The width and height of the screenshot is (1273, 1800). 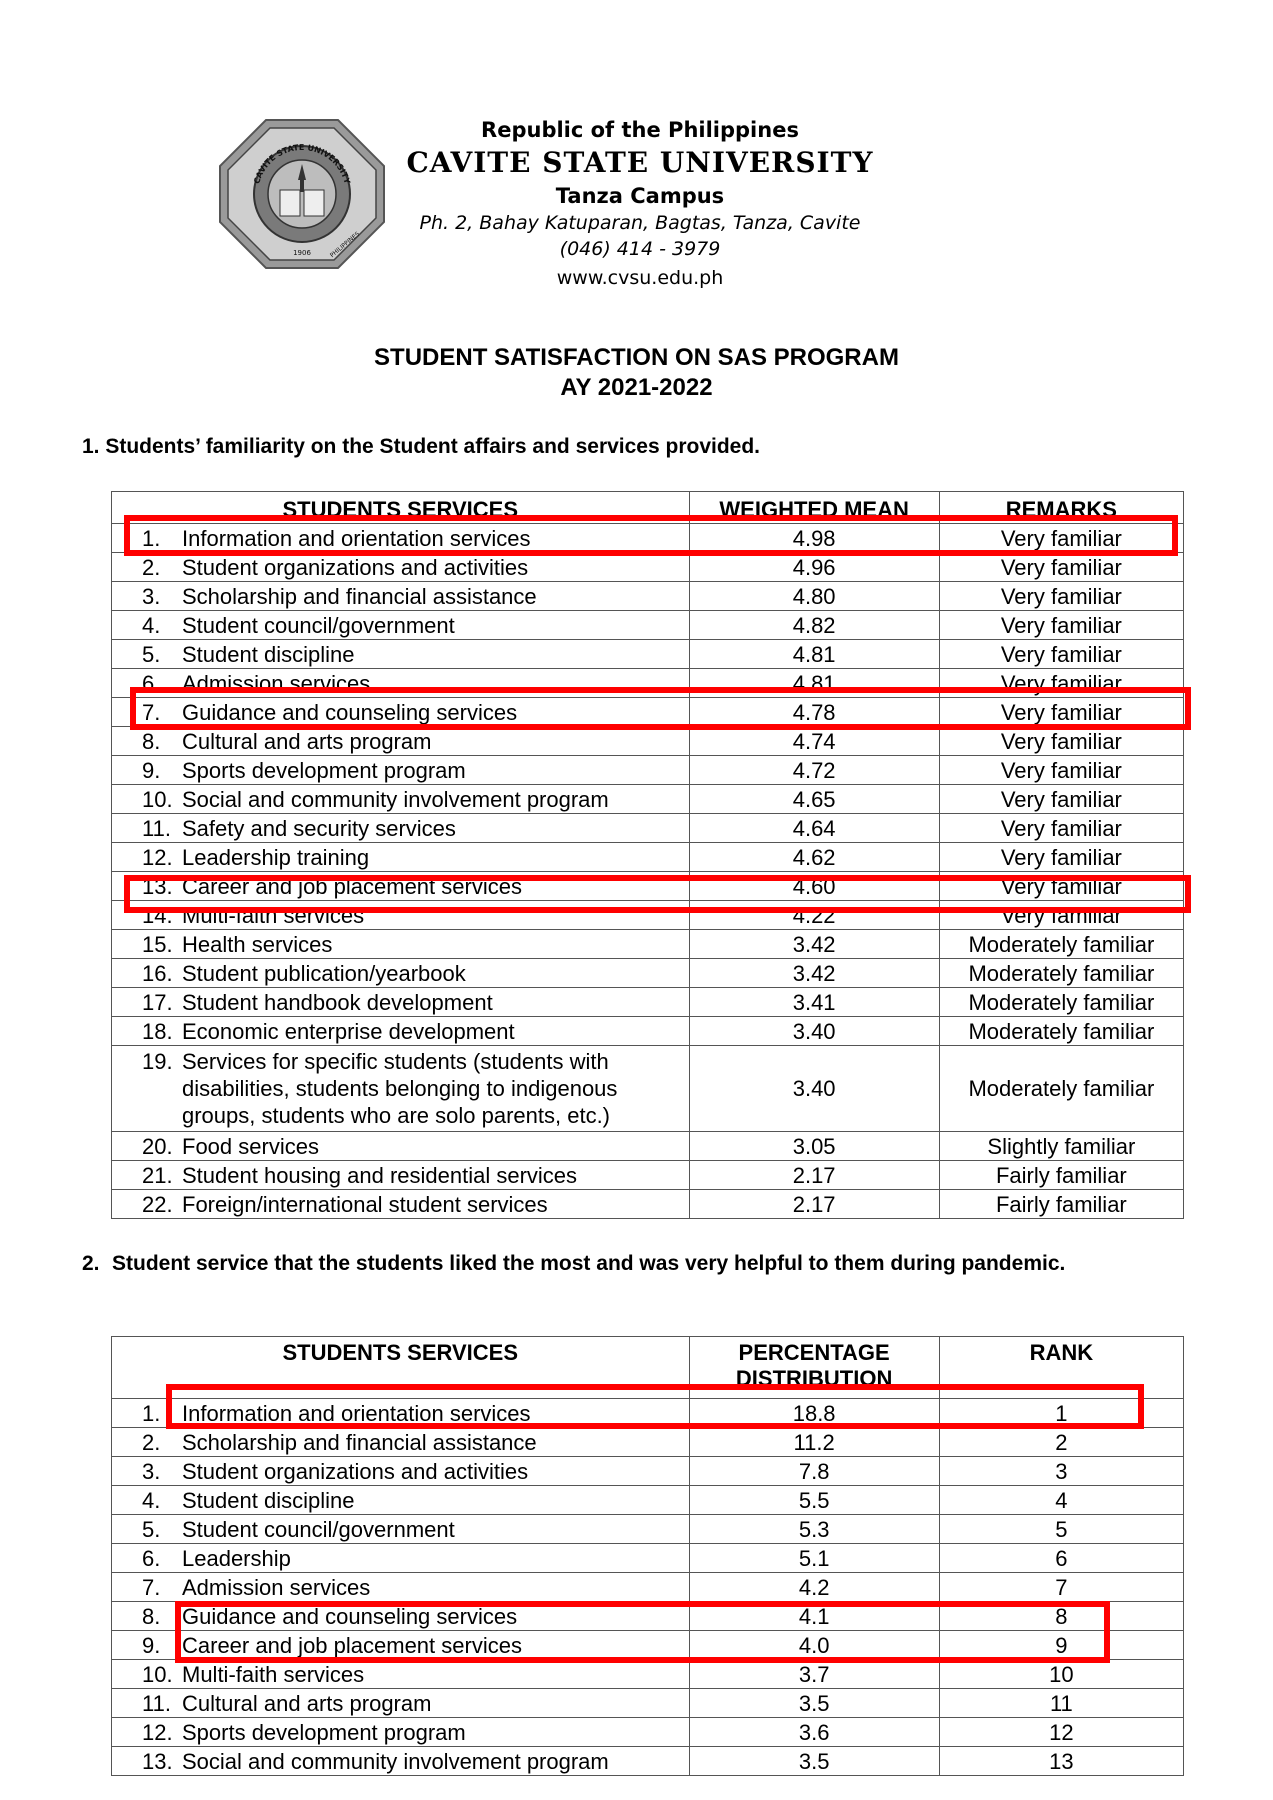 What do you see at coordinates (648, 1703) in the screenshot?
I see `table-row: 11. Cultural and arts program 3.5 11` at bounding box center [648, 1703].